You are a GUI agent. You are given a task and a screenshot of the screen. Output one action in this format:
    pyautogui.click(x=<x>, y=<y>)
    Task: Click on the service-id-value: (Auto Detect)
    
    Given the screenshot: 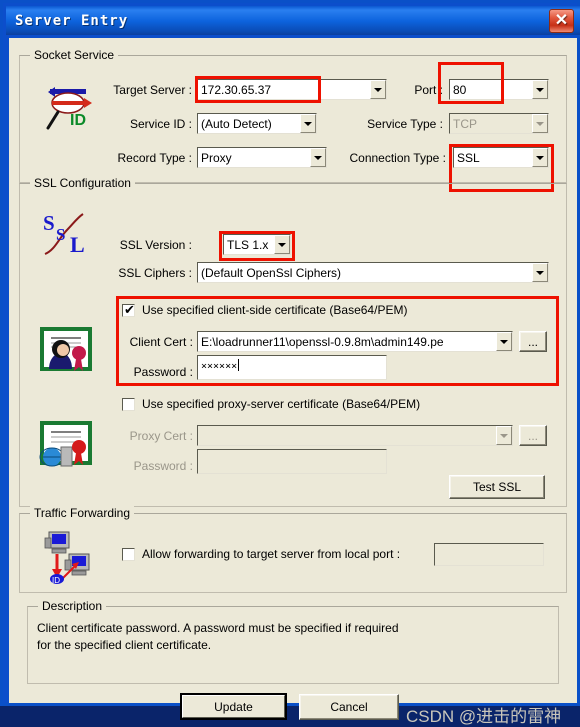 What is the action you would take?
    pyautogui.click(x=236, y=123)
    